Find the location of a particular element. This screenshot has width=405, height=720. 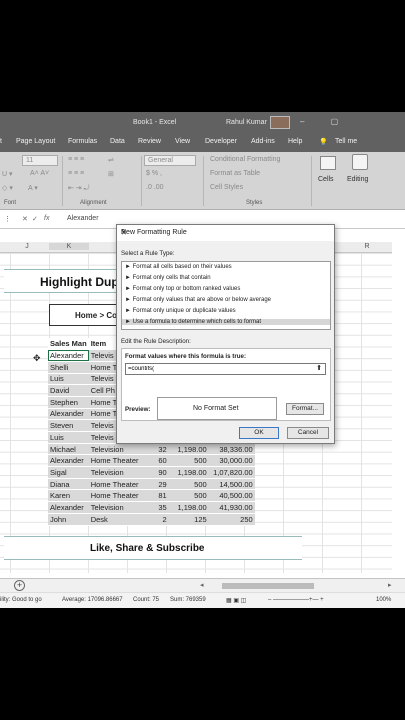

editing-button: Editing is located at coordinates (357, 179).